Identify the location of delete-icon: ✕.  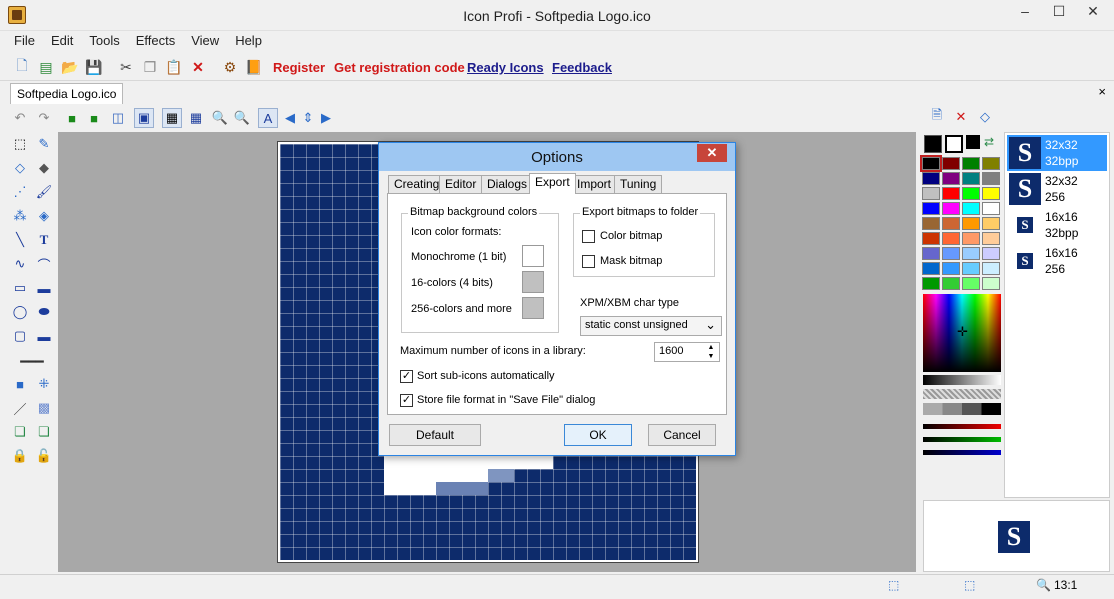
(198, 67).